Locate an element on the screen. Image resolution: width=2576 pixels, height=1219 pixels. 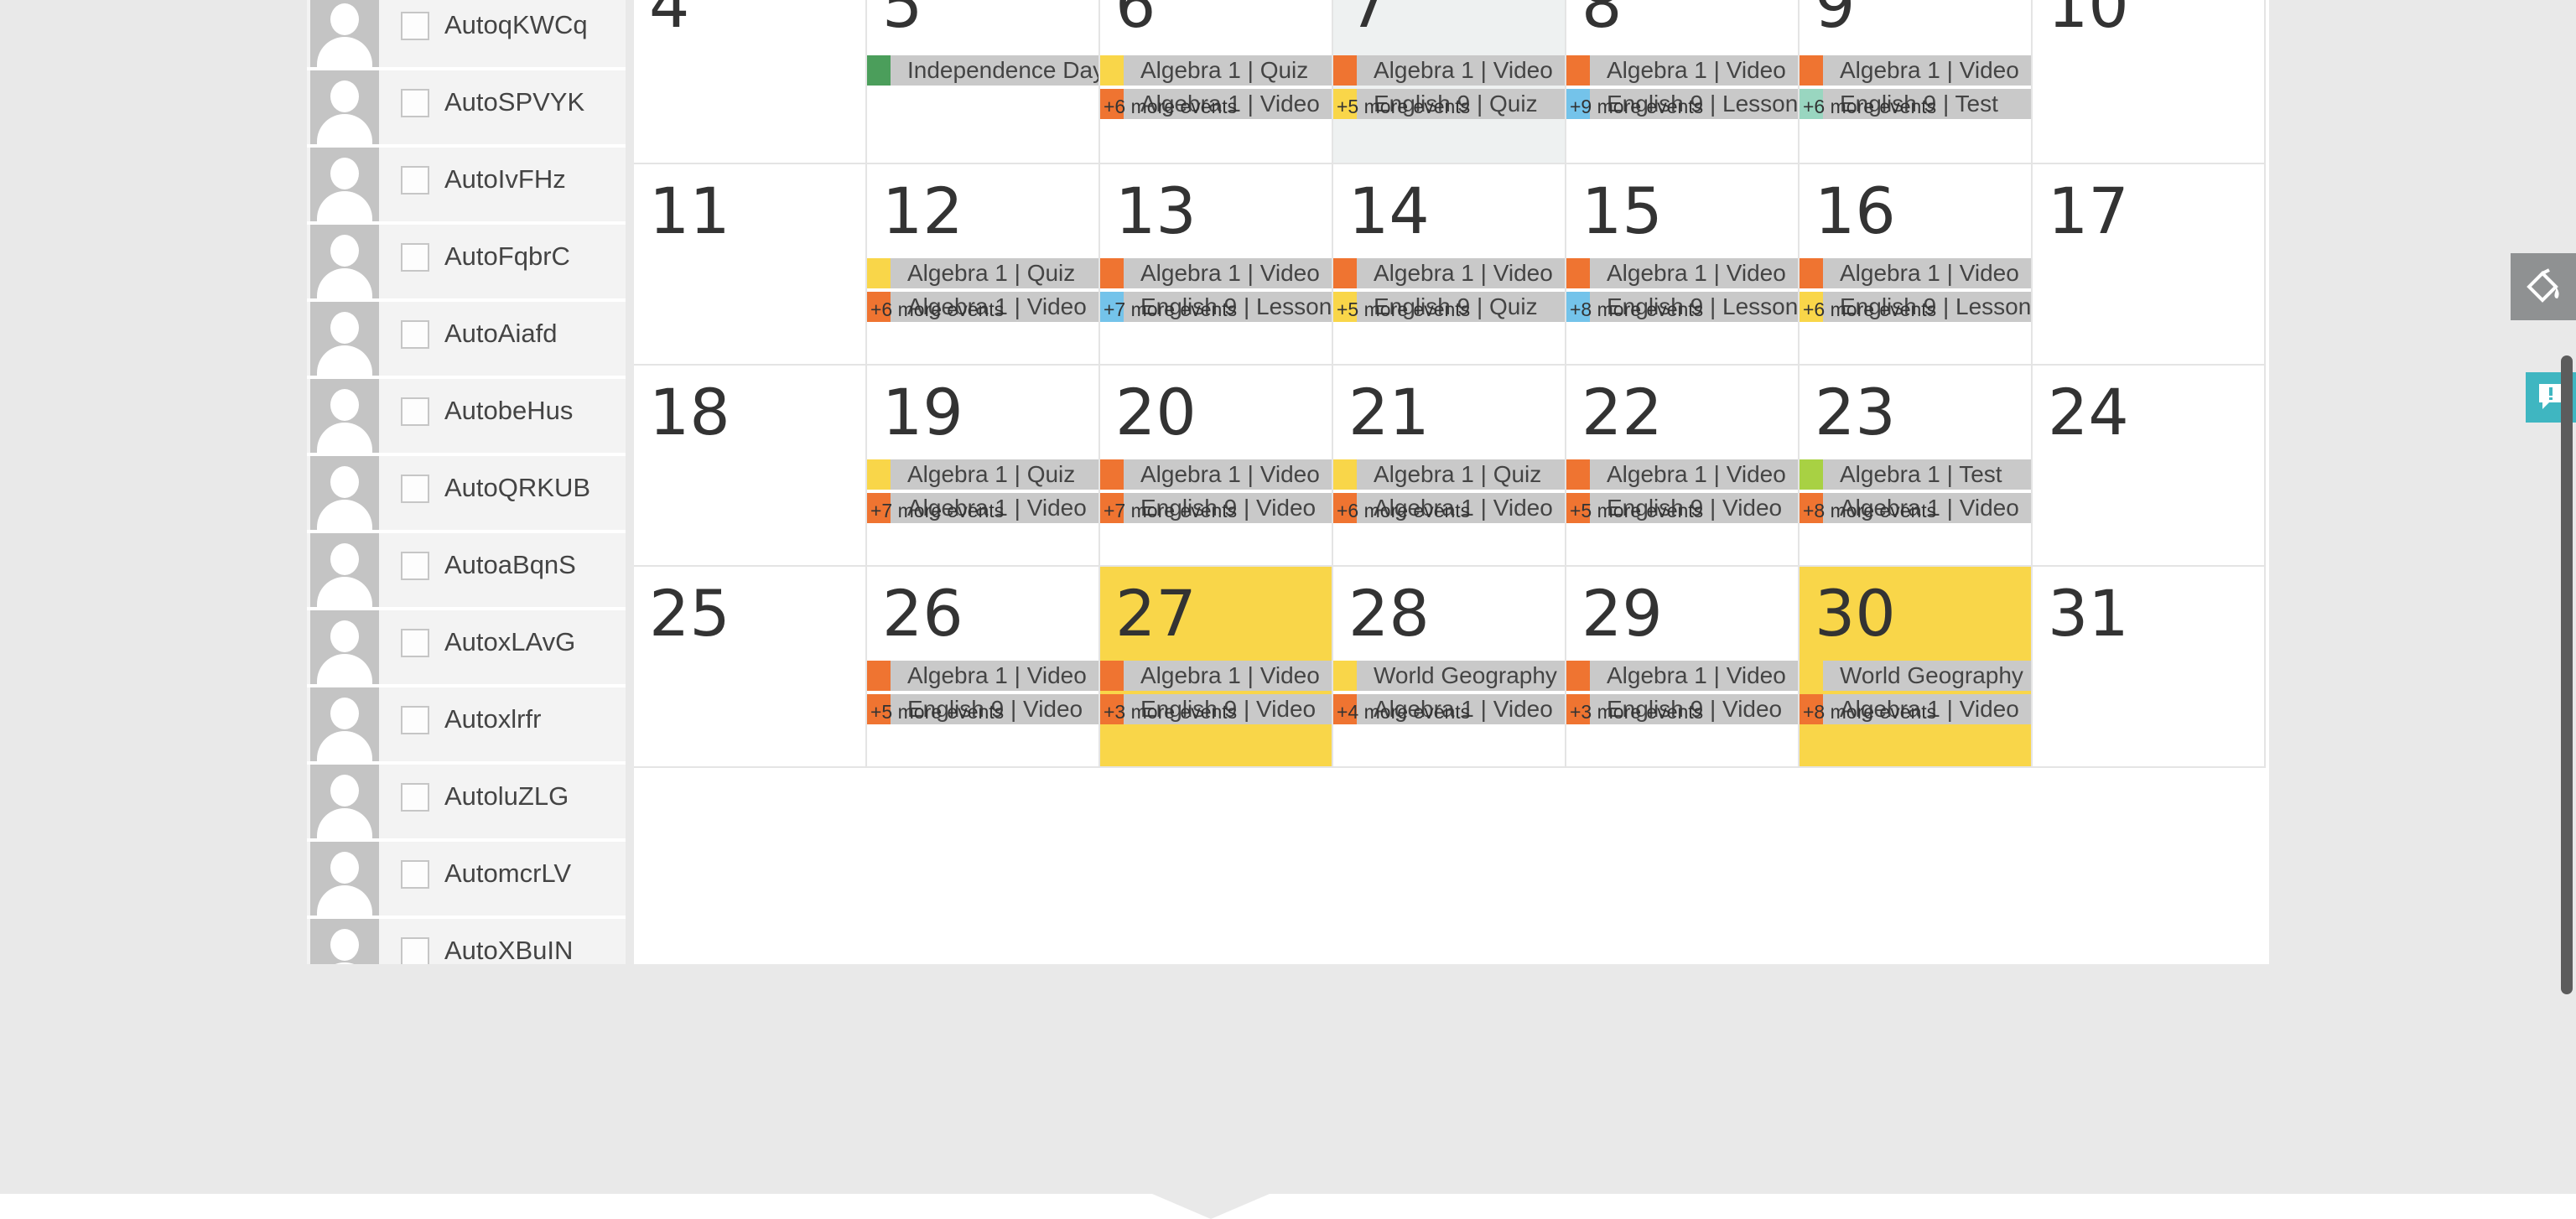
student-row: AutoXBuIN is located at coordinates (466, 941).